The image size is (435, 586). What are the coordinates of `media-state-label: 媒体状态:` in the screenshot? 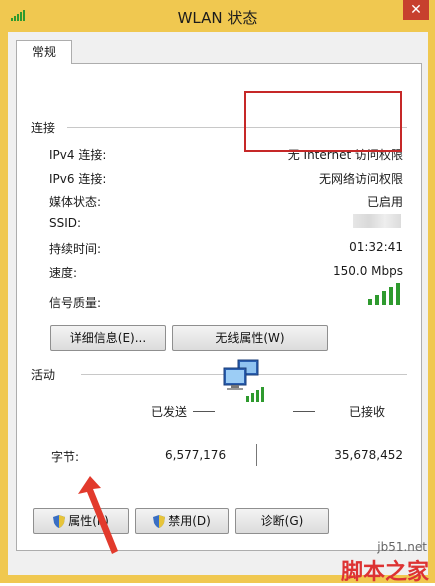 It's located at (75, 202).